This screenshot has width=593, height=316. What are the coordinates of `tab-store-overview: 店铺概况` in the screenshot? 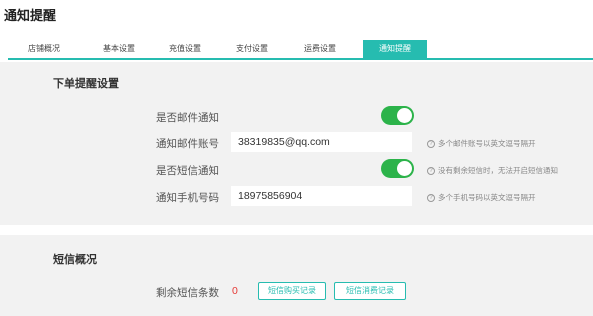 It's located at (44, 49).